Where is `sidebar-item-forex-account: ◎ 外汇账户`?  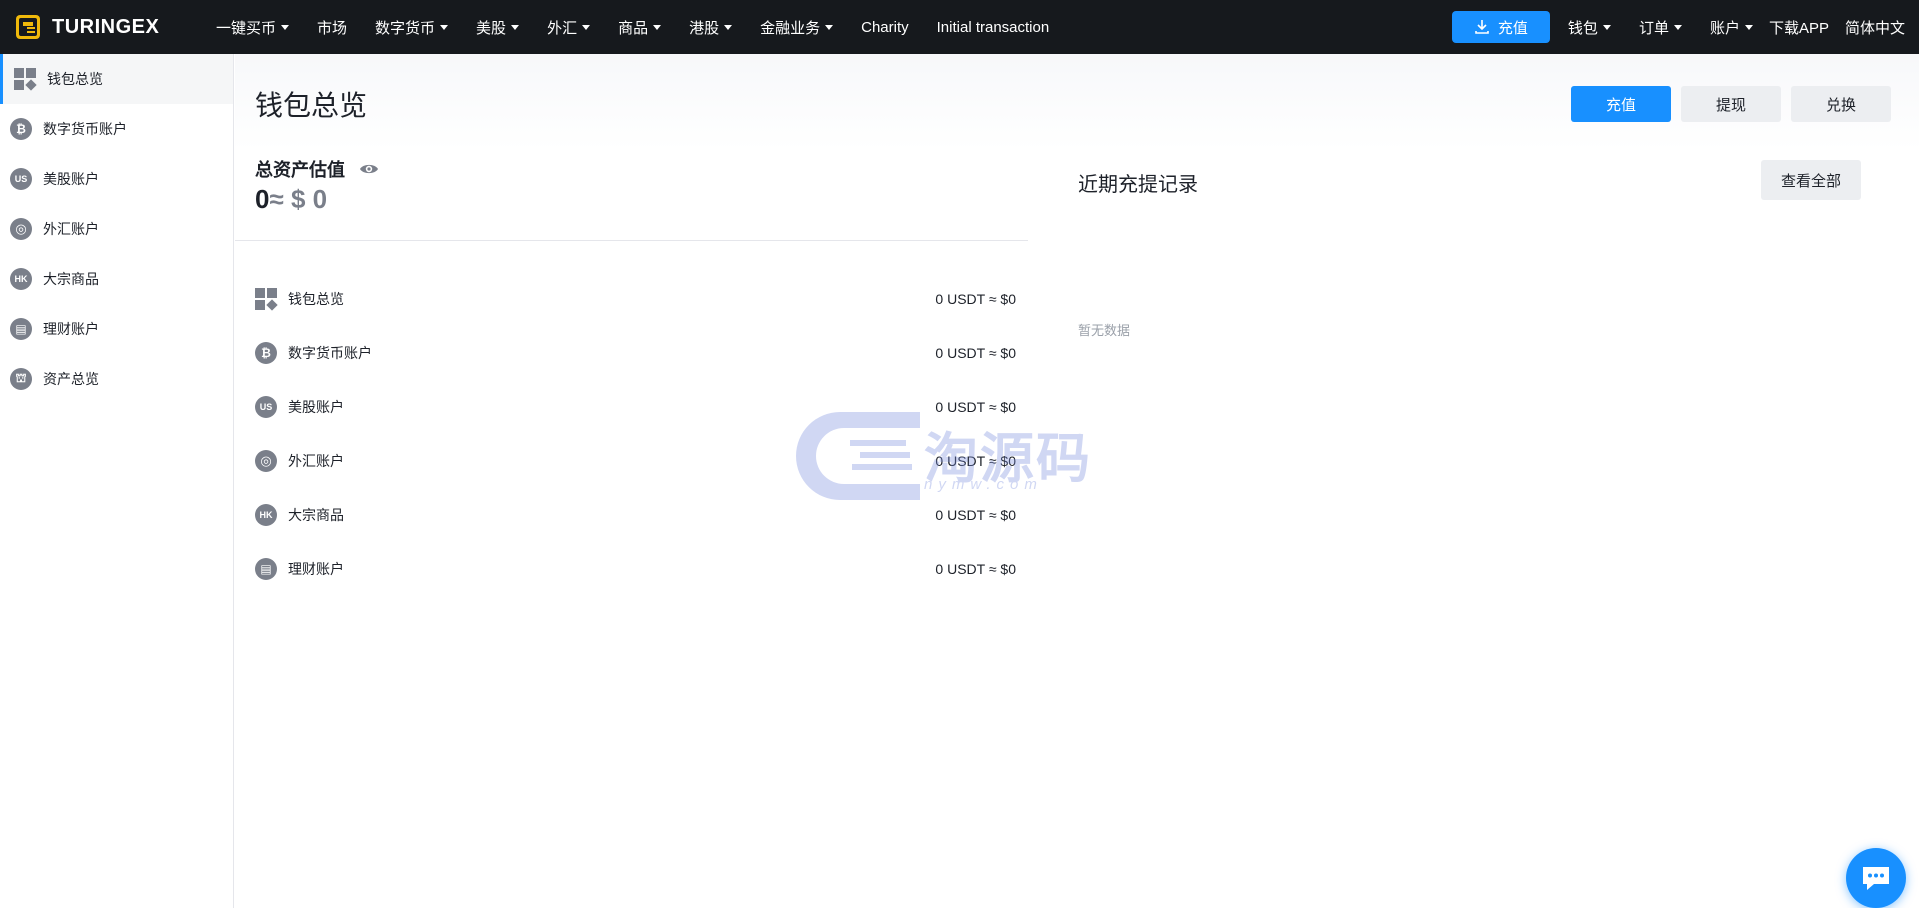 sidebar-item-forex-account: ◎ 外汇账户 is located at coordinates (116, 229).